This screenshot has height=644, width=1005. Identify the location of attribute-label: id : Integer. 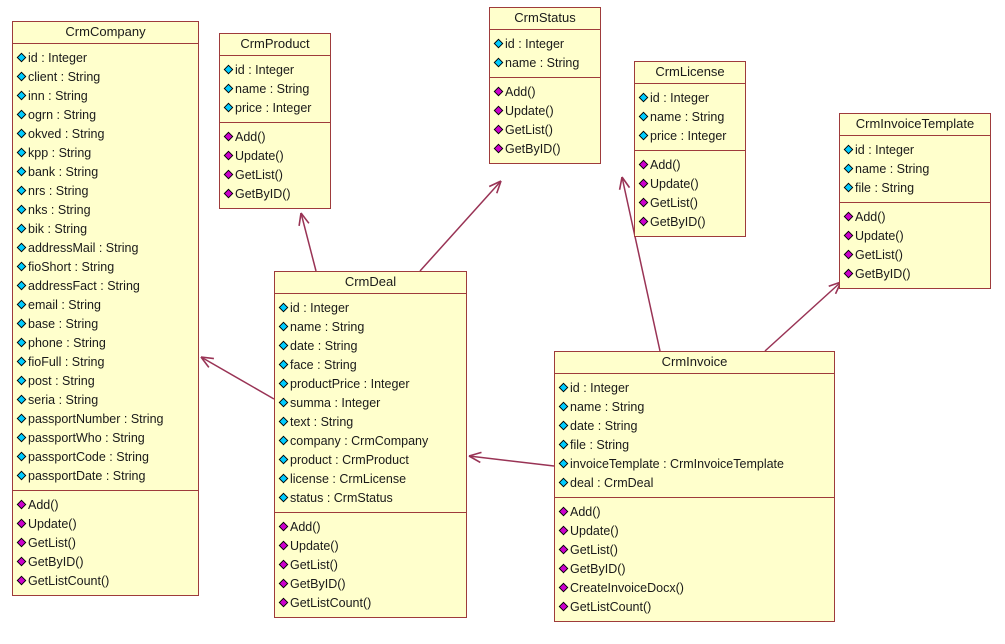
(58, 57).